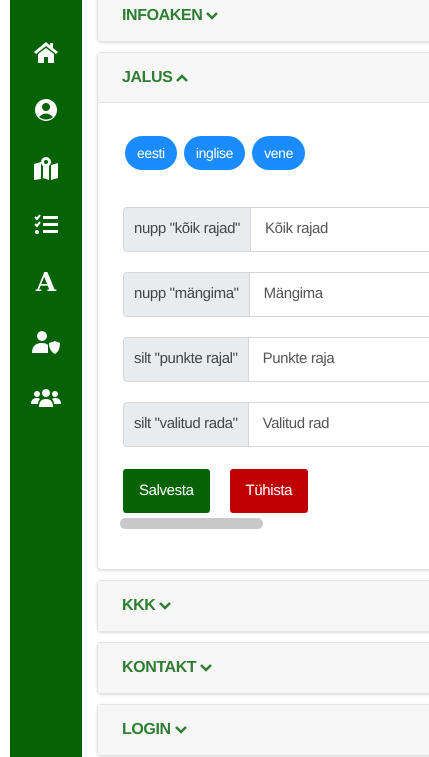 The height and width of the screenshot is (757, 429). I want to click on accordion-header: LOGIN, so click(263, 730).